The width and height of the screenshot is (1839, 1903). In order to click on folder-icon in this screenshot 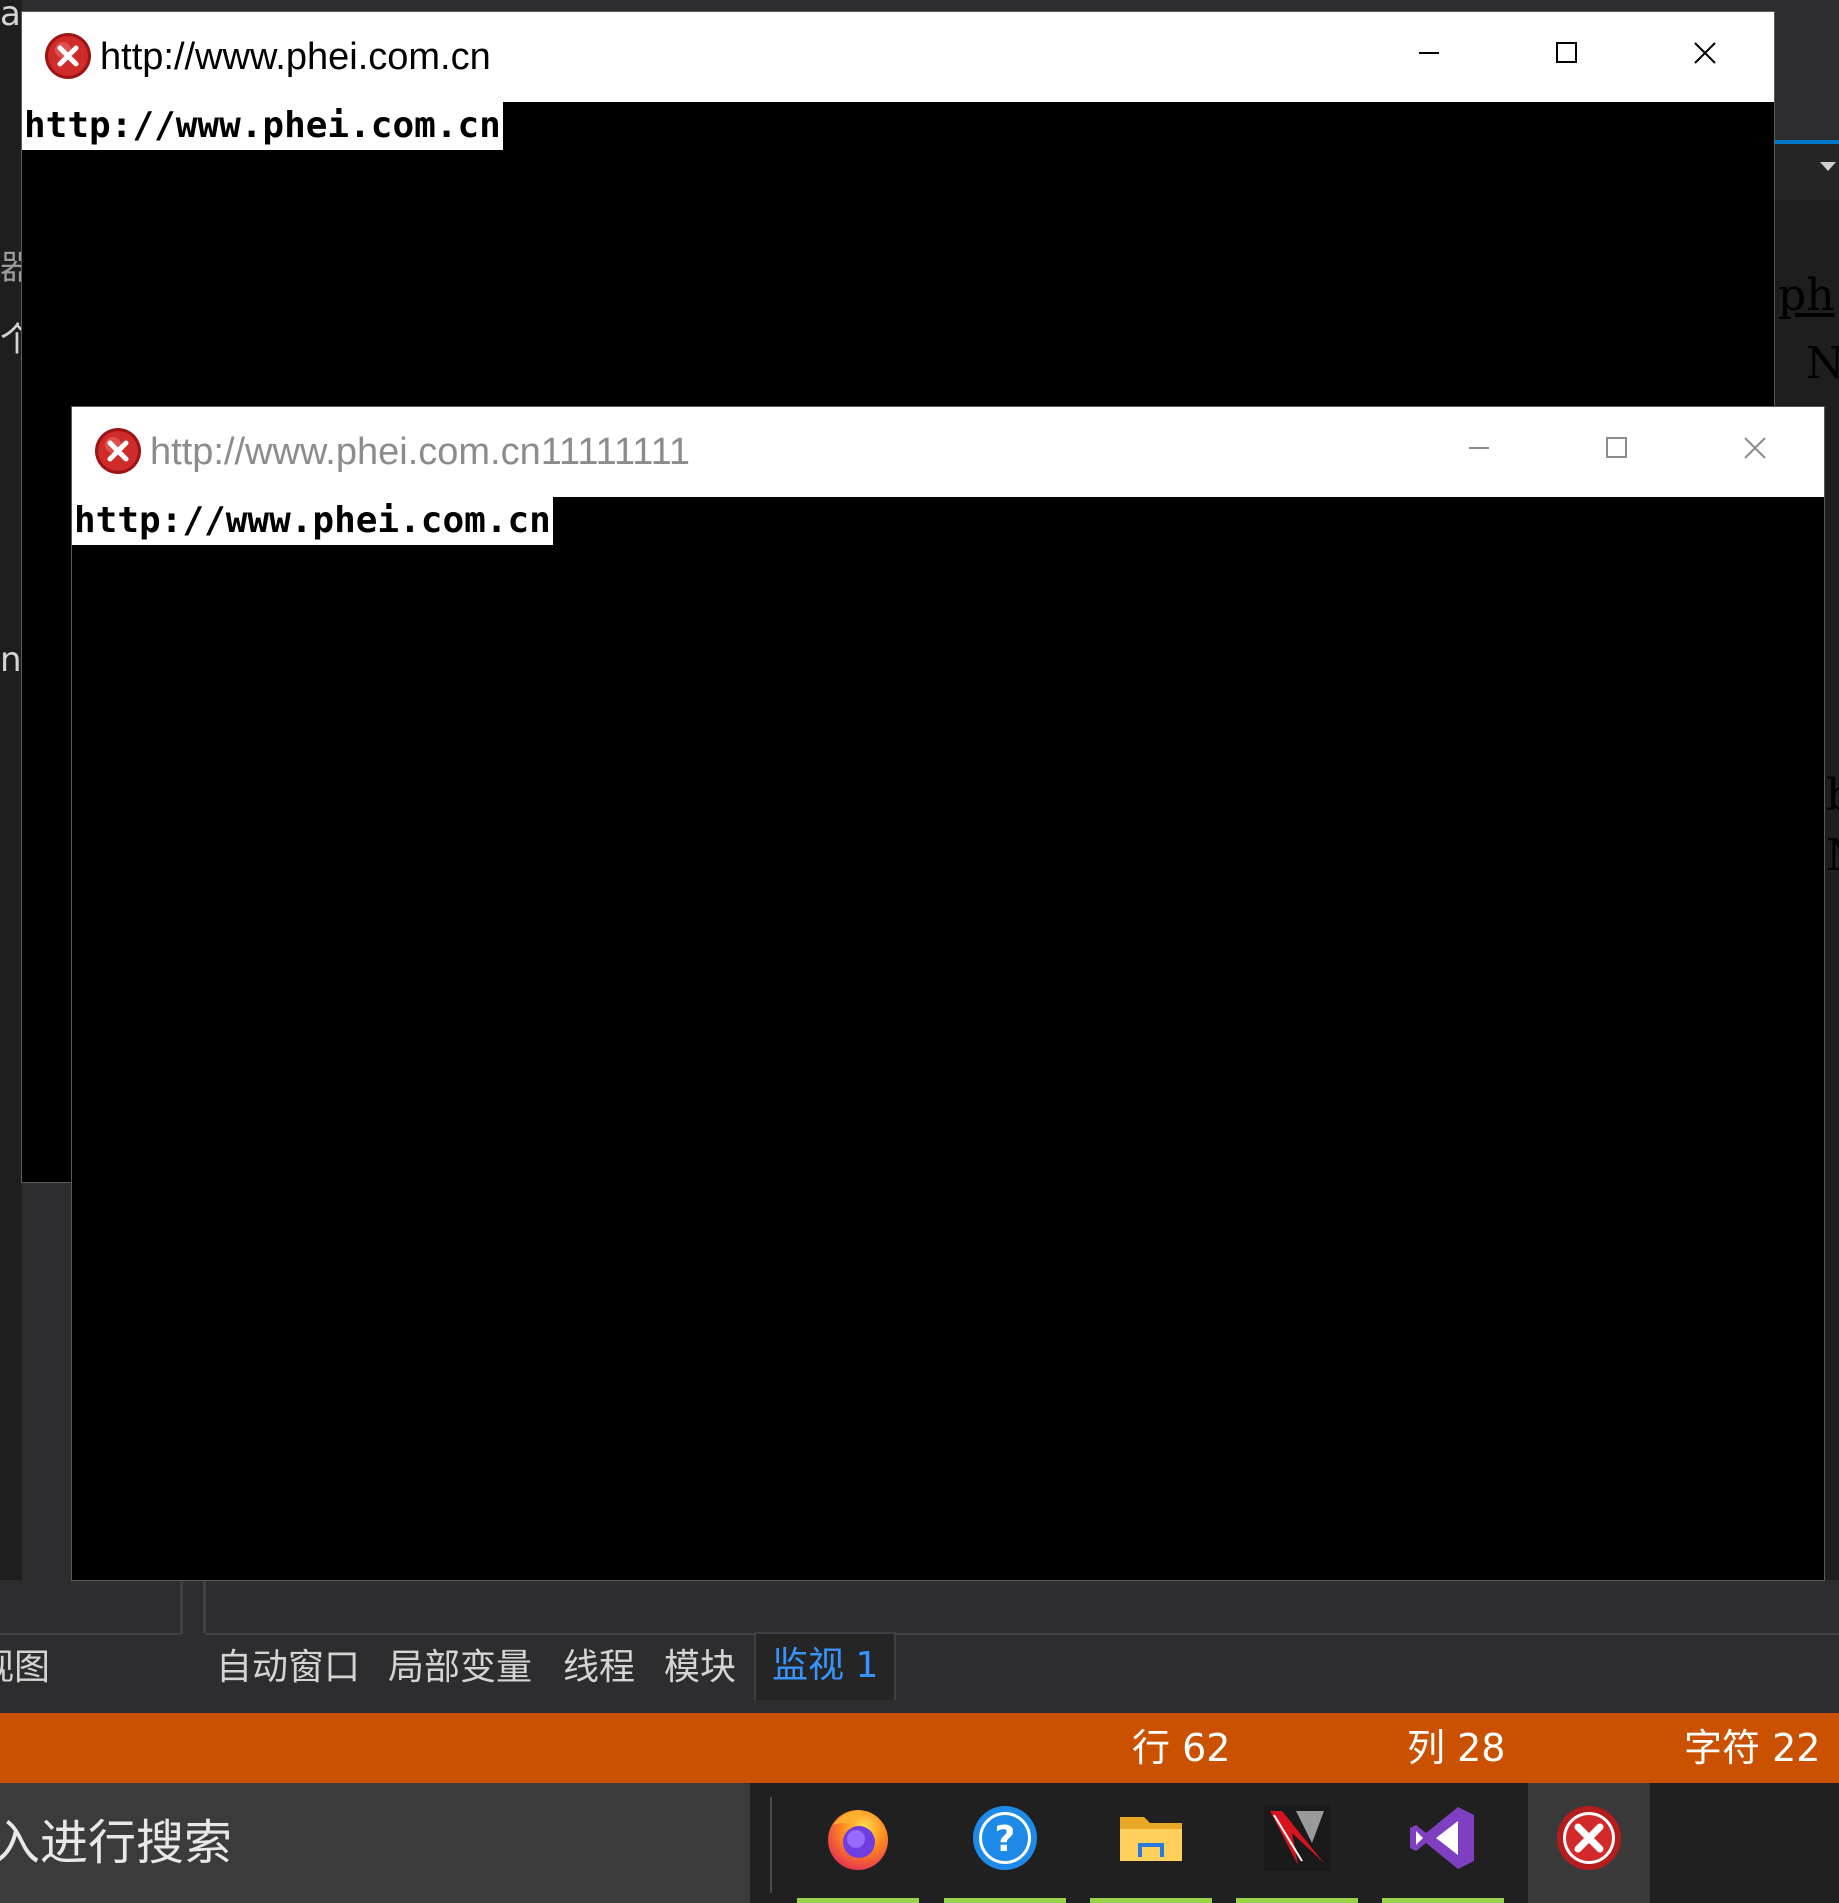, I will do `click(1151, 1839)`.